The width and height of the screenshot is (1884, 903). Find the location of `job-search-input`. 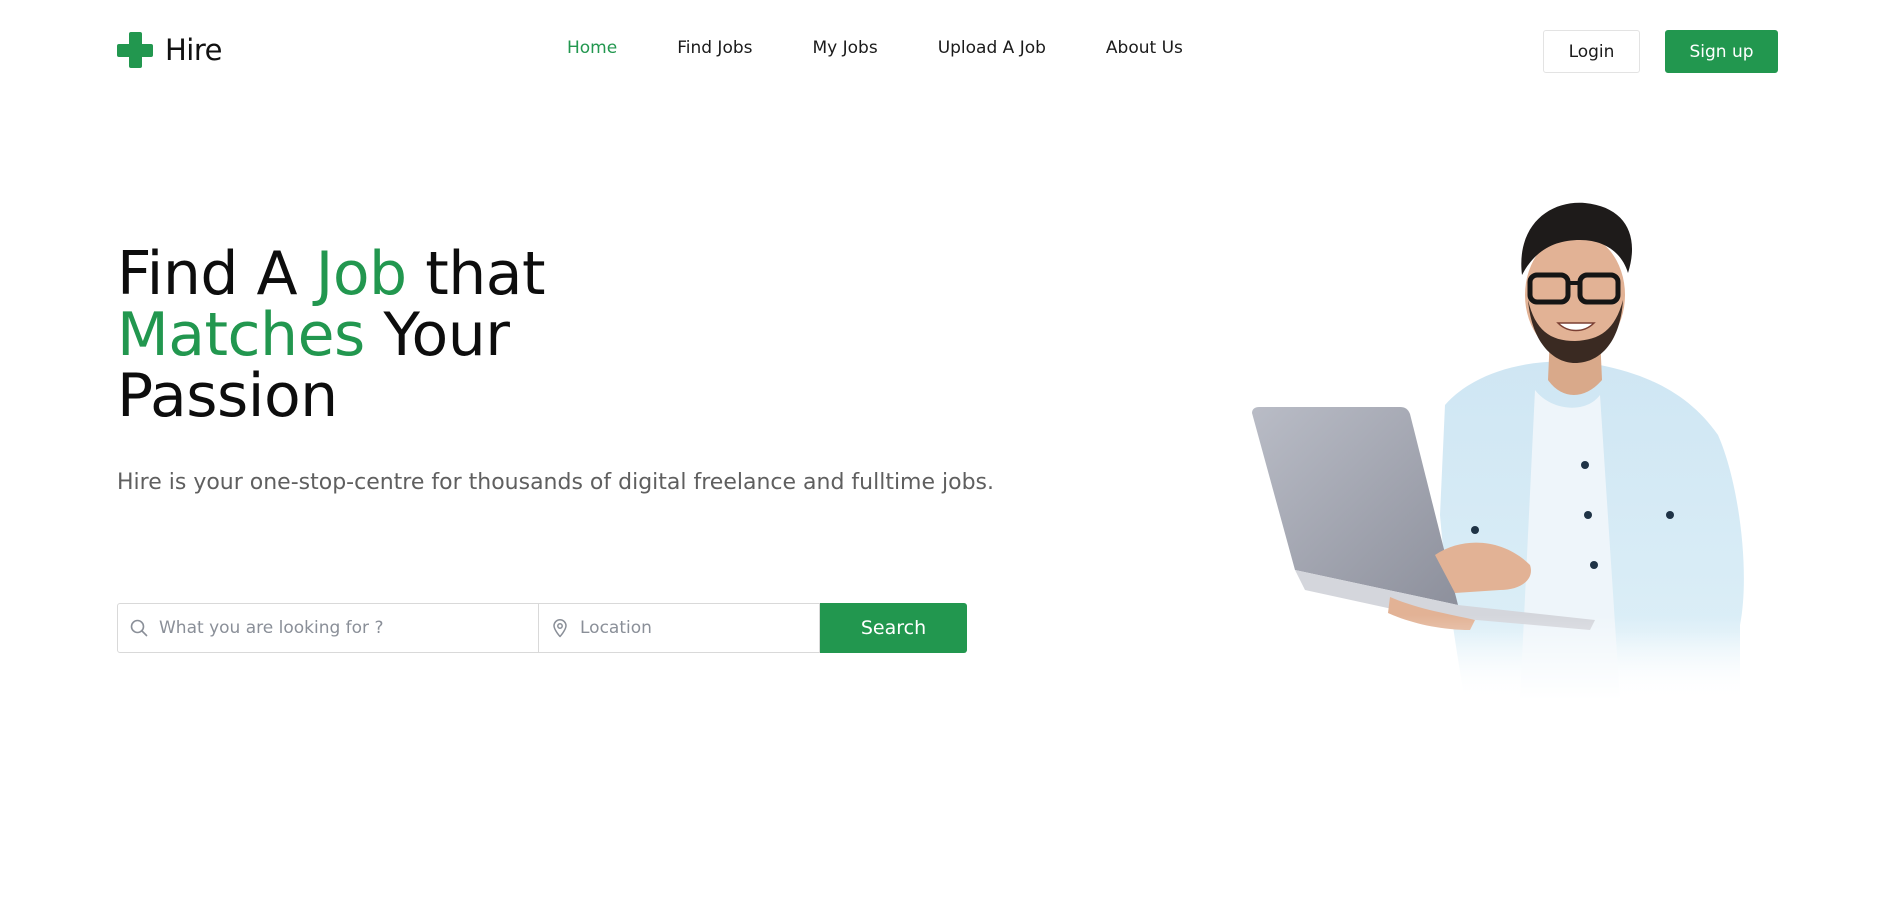

job-search-input is located at coordinates (348, 628).